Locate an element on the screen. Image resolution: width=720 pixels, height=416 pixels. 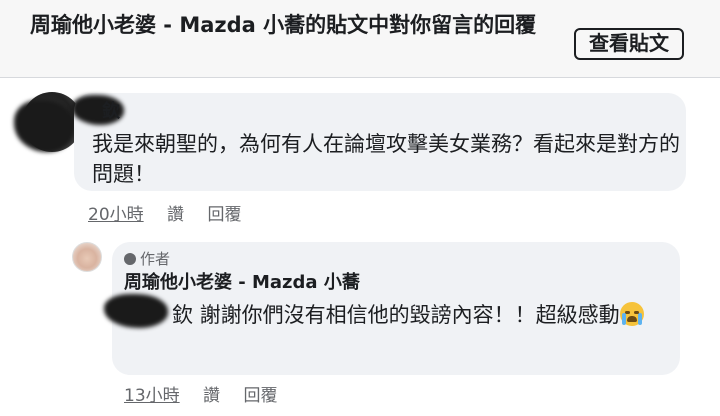
author-badge-label: 作者 is located at coordinates (155, 259).